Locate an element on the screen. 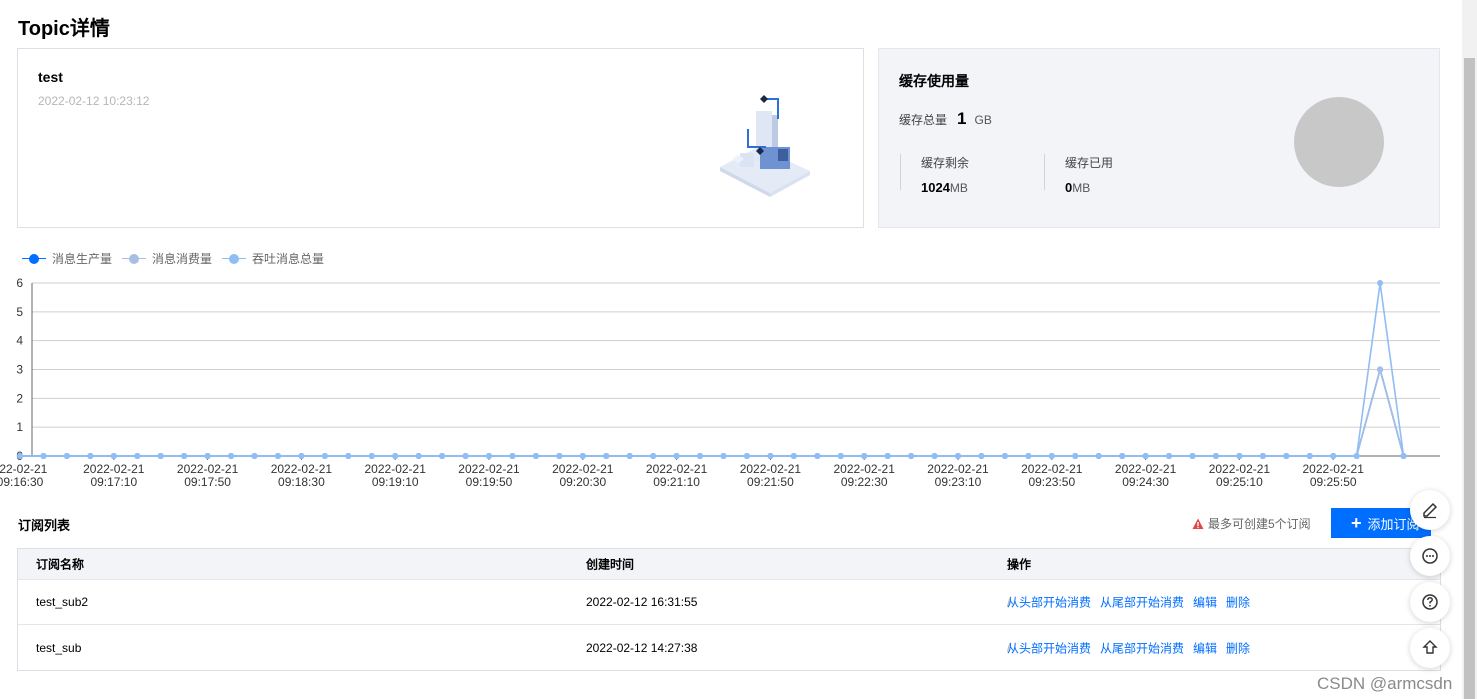  help-icon is located at coordinates (1430, 602).